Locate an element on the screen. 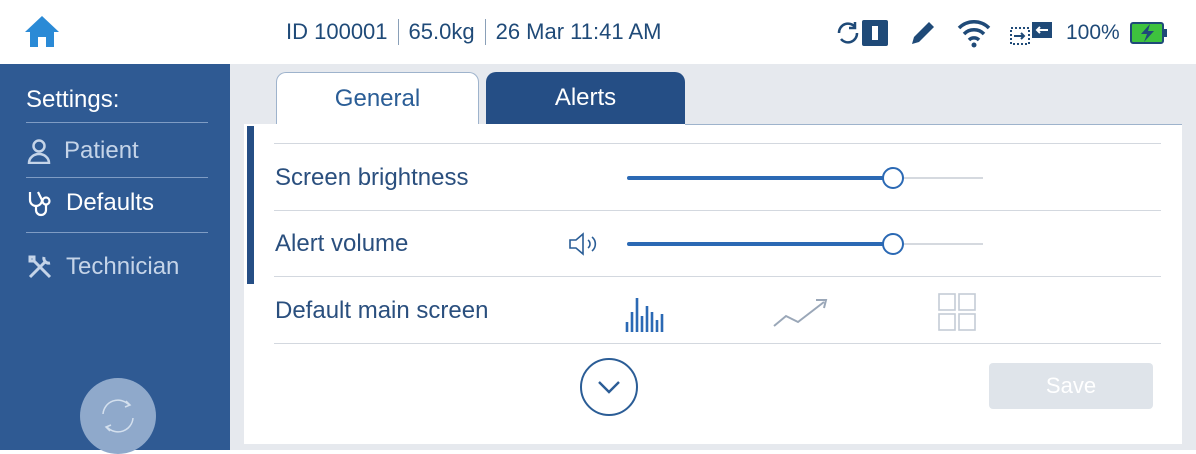  status-icons: 100% is located at coordinates (1002, 33).